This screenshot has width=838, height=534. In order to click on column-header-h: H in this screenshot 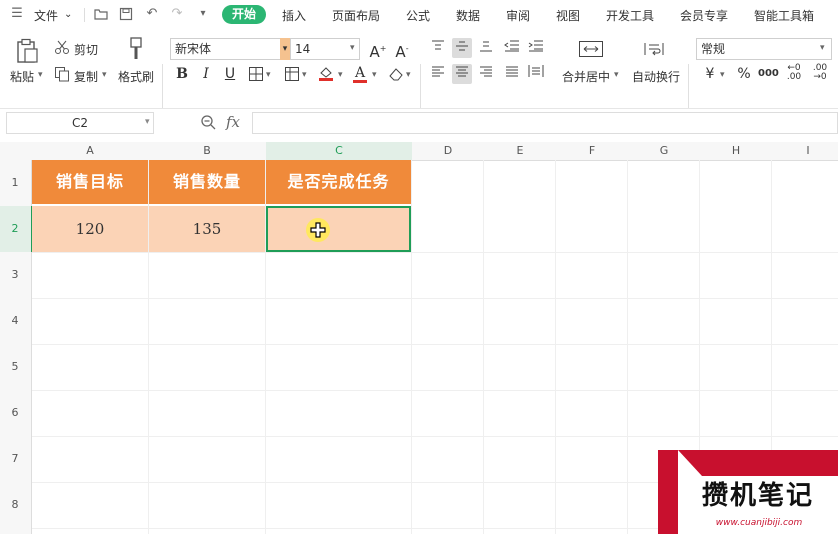, I will do `click(736, 151)`.